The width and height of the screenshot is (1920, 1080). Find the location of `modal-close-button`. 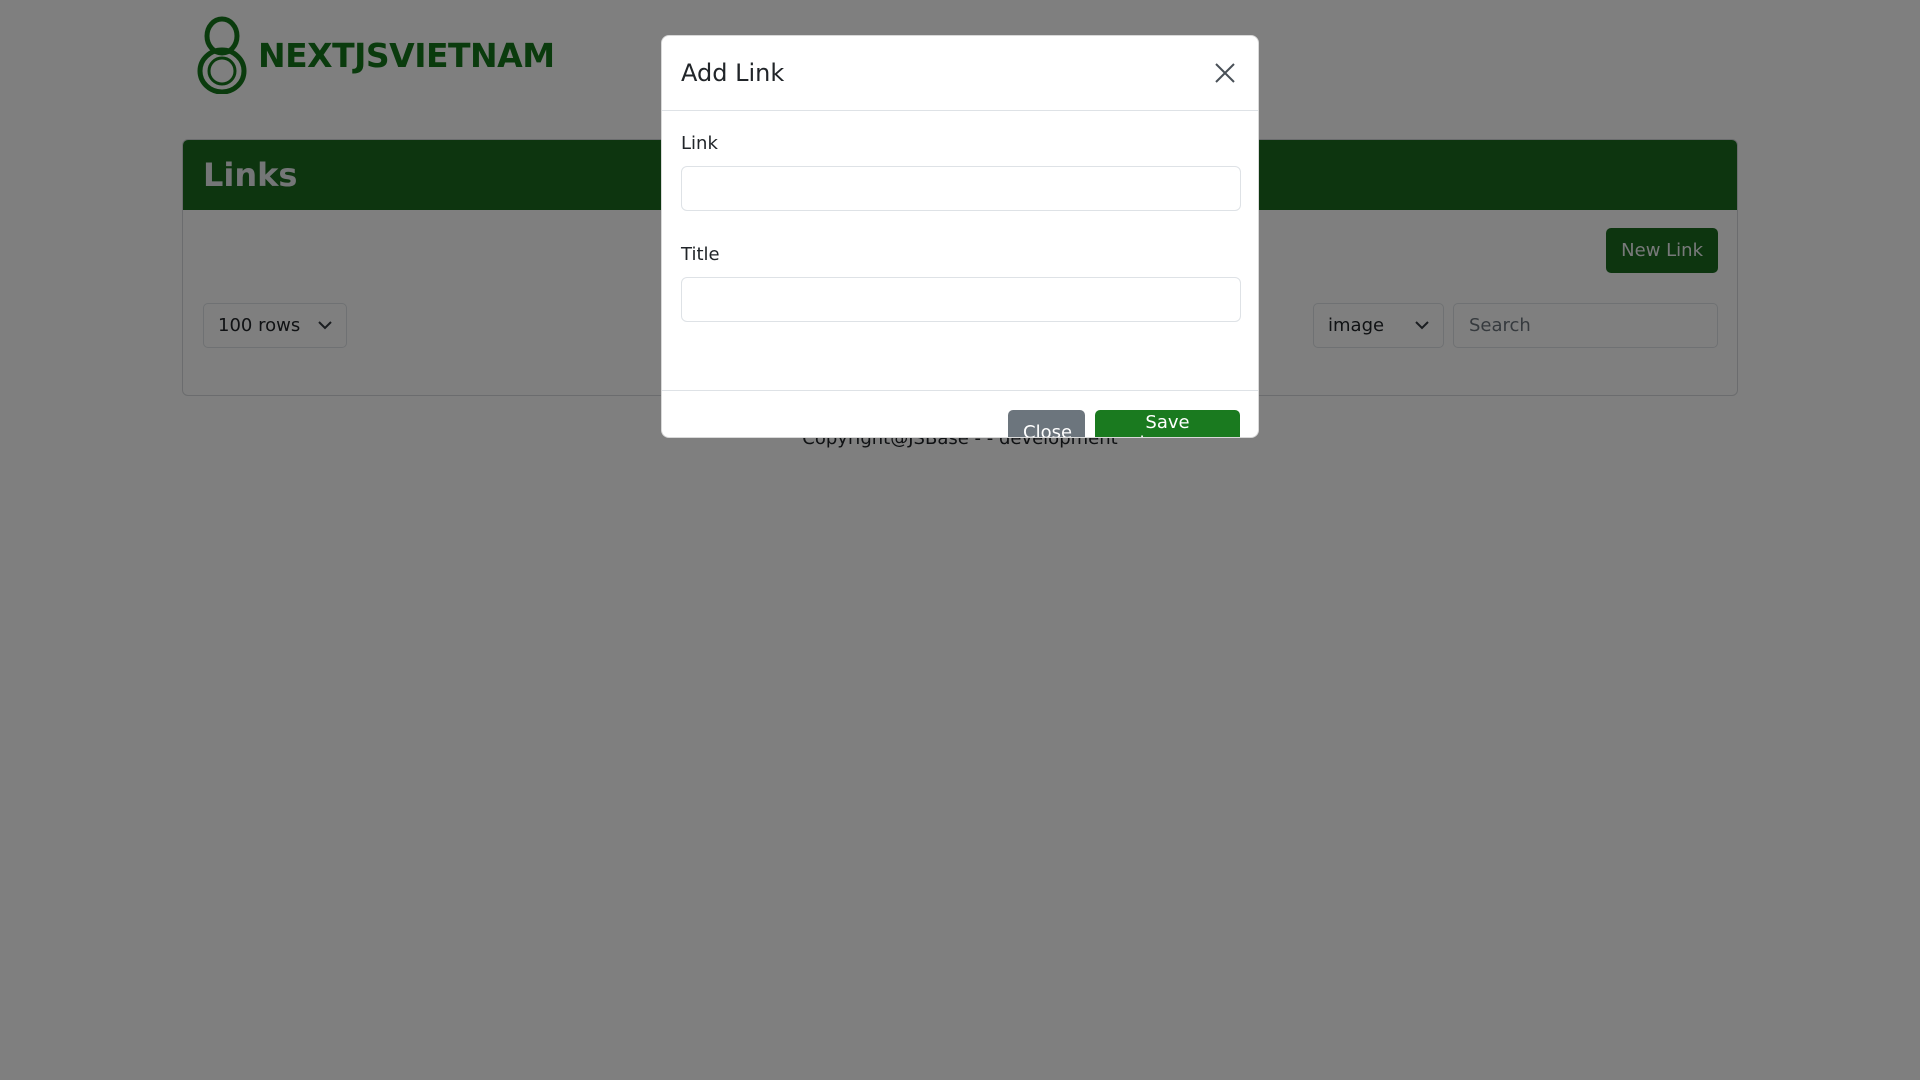

modal-close-button is located at coordinates (1225, 73).